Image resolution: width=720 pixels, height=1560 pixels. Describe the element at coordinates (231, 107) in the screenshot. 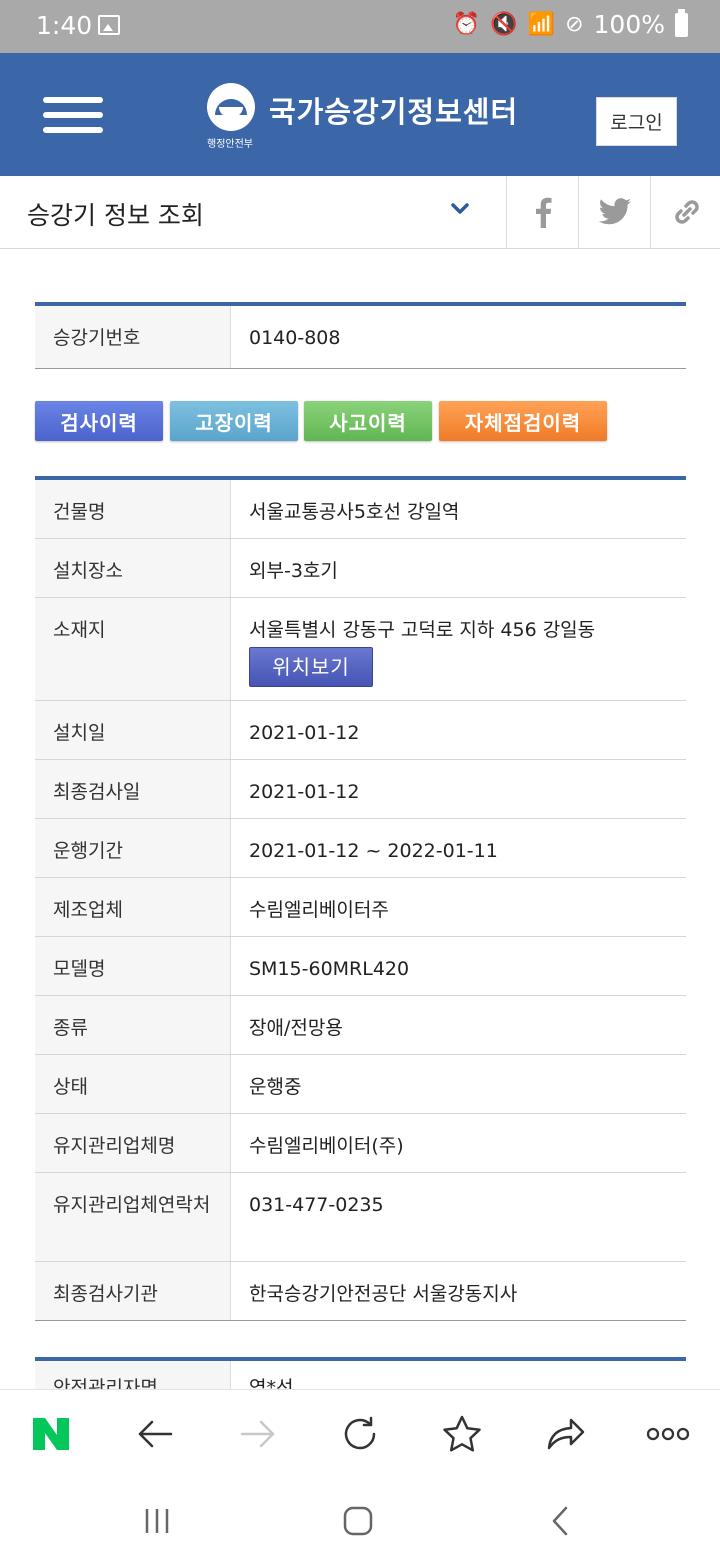

I see `government-emblem-icon` at that location.